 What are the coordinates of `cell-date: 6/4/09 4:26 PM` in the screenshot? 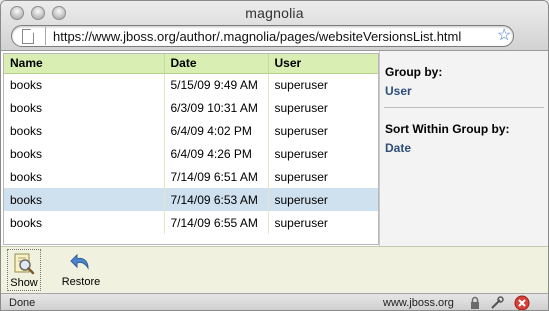 It's located at (216, 153).